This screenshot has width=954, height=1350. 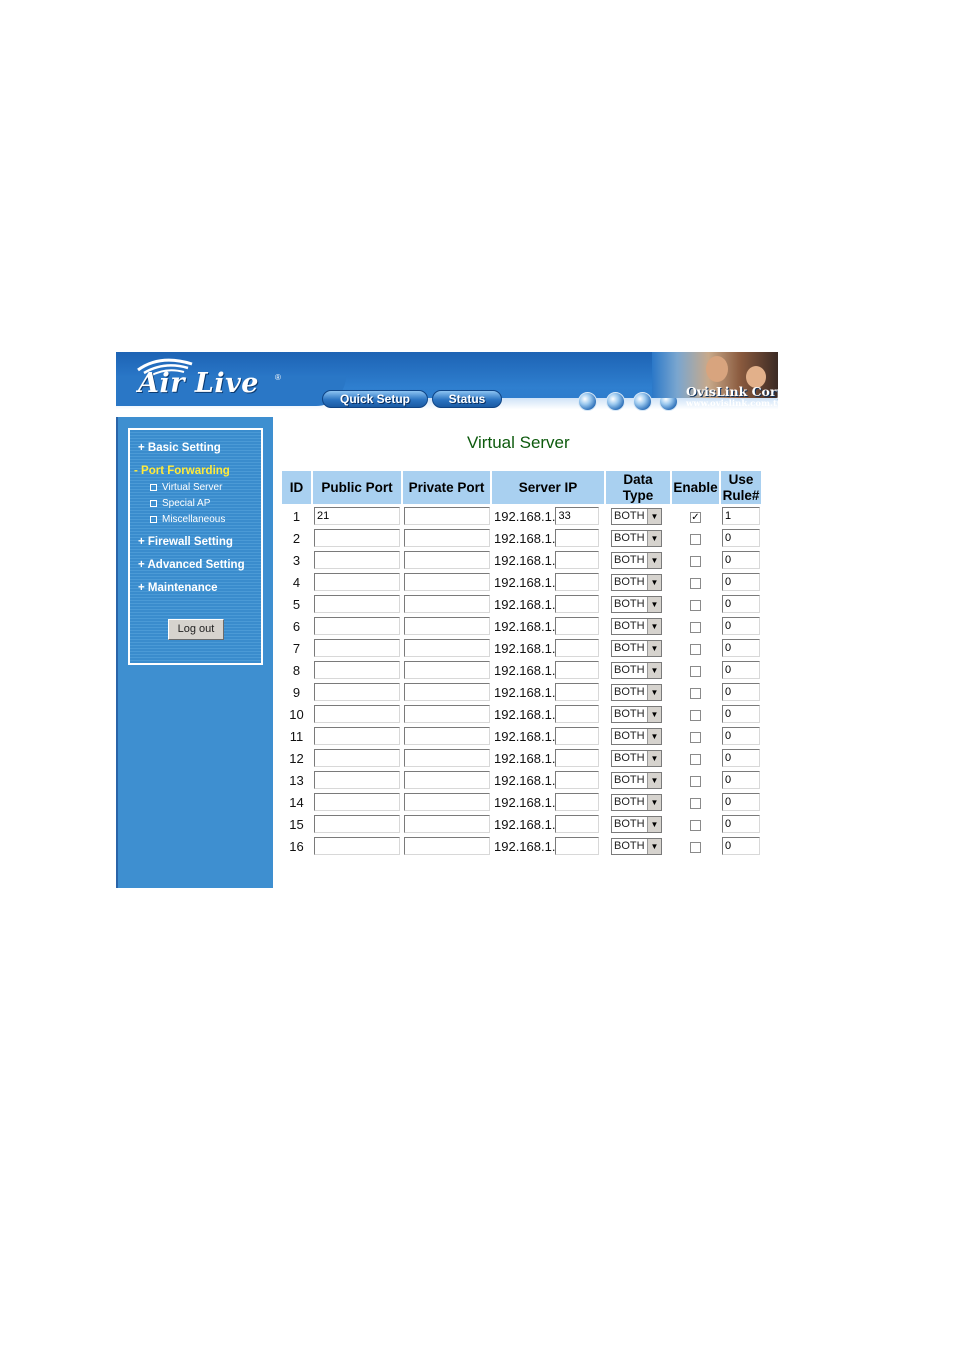 I want to click on sidebar-item-maintenance: + Maintenance, so click(x=178, y=588).